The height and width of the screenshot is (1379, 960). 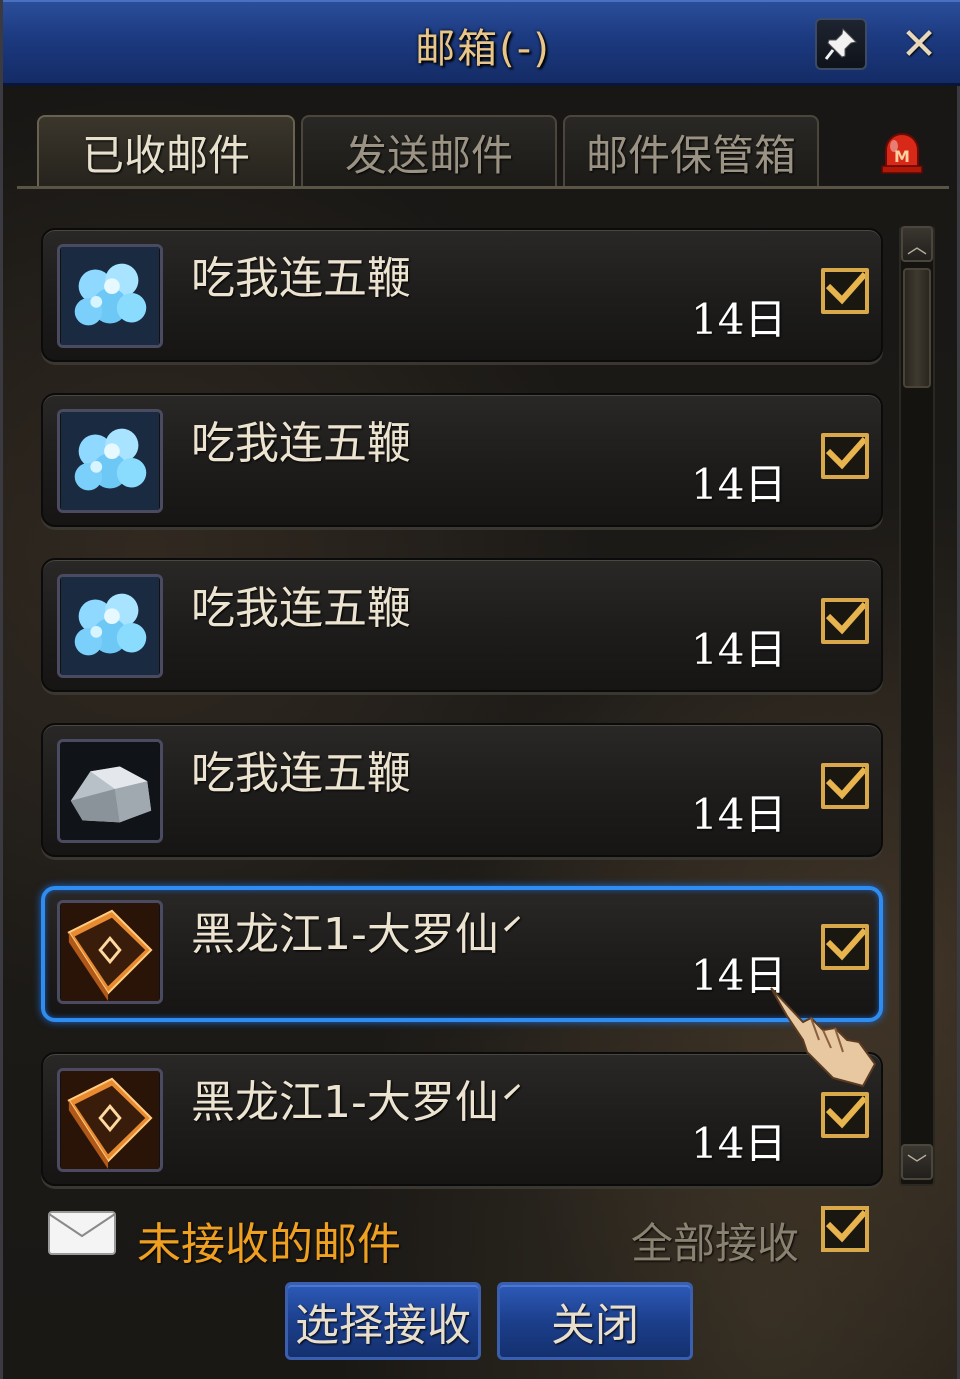 I want to click on pin-icon, so click(x=841, y=43).